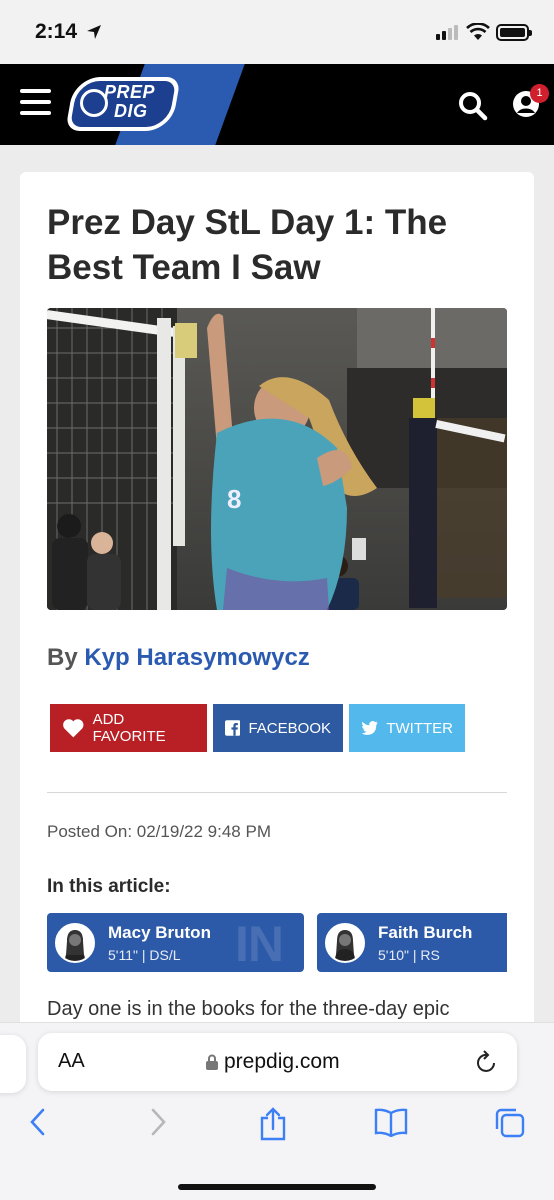 This screenshot has width=554, height=1200. Describe the element at coordinates (73, 728) in the screenshot. I see `heart-icon` at that location.